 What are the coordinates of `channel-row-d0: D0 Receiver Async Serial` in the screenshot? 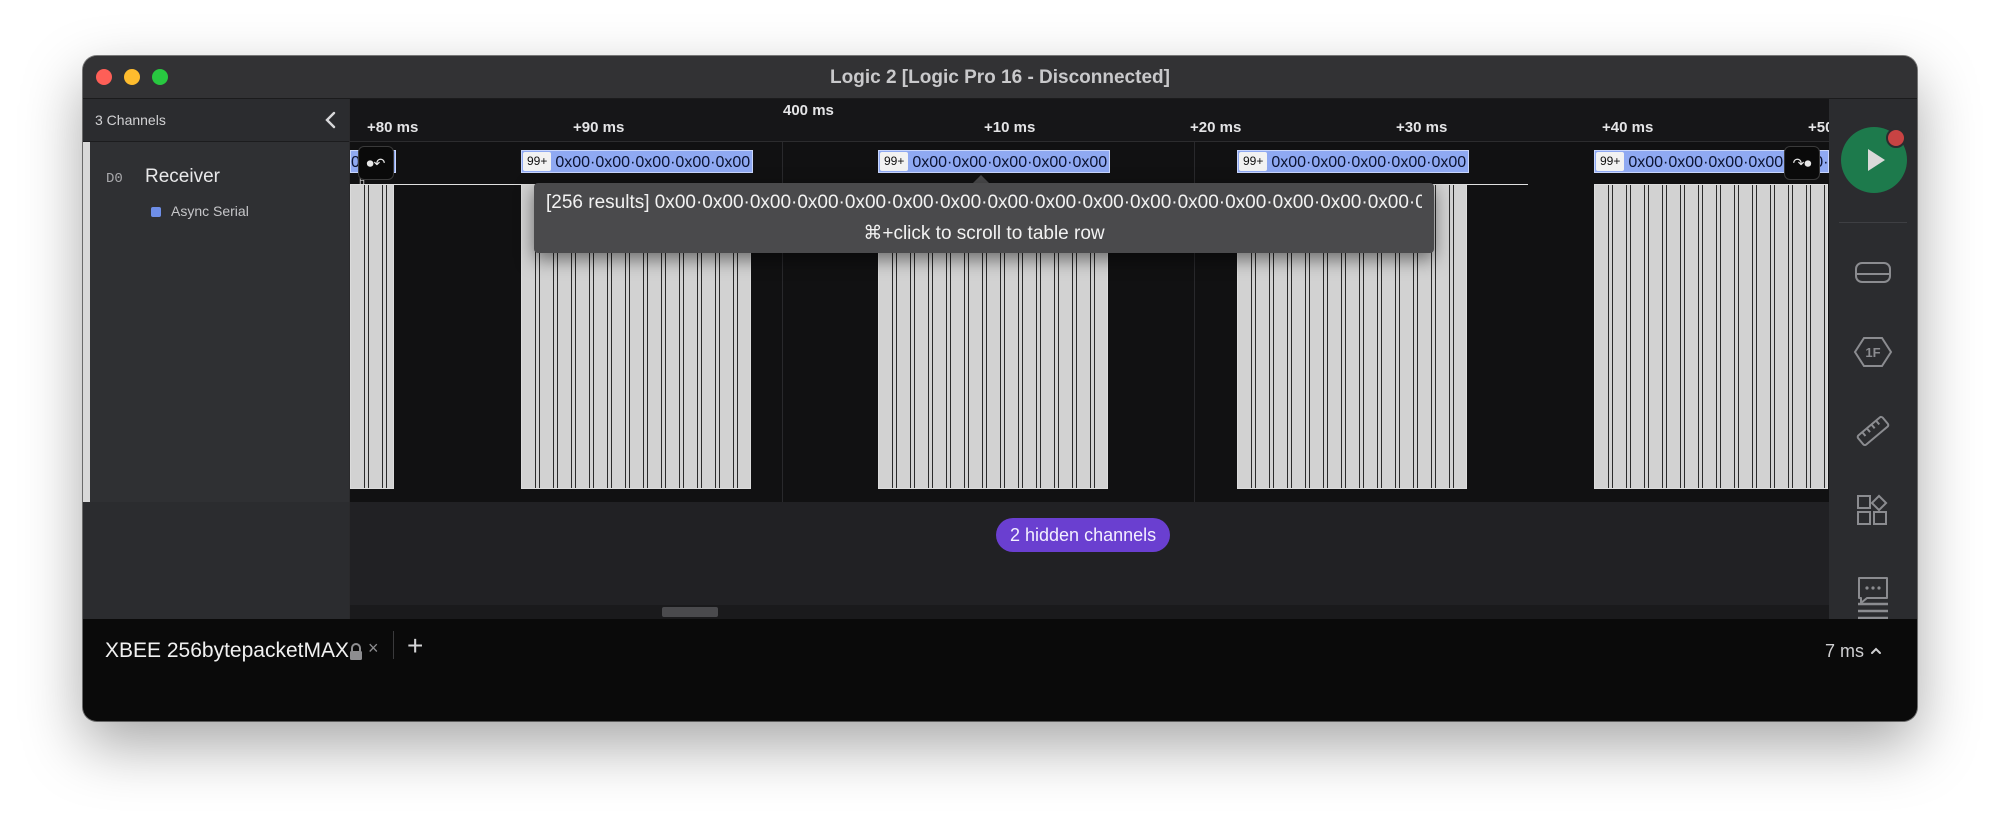 It's located at (216, 322).